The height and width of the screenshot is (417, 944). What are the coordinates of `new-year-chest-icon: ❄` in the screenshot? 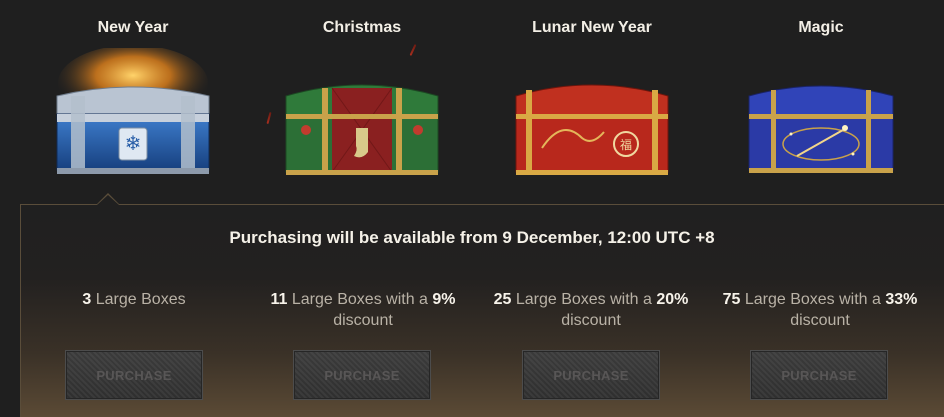 It's located at (133, 123).